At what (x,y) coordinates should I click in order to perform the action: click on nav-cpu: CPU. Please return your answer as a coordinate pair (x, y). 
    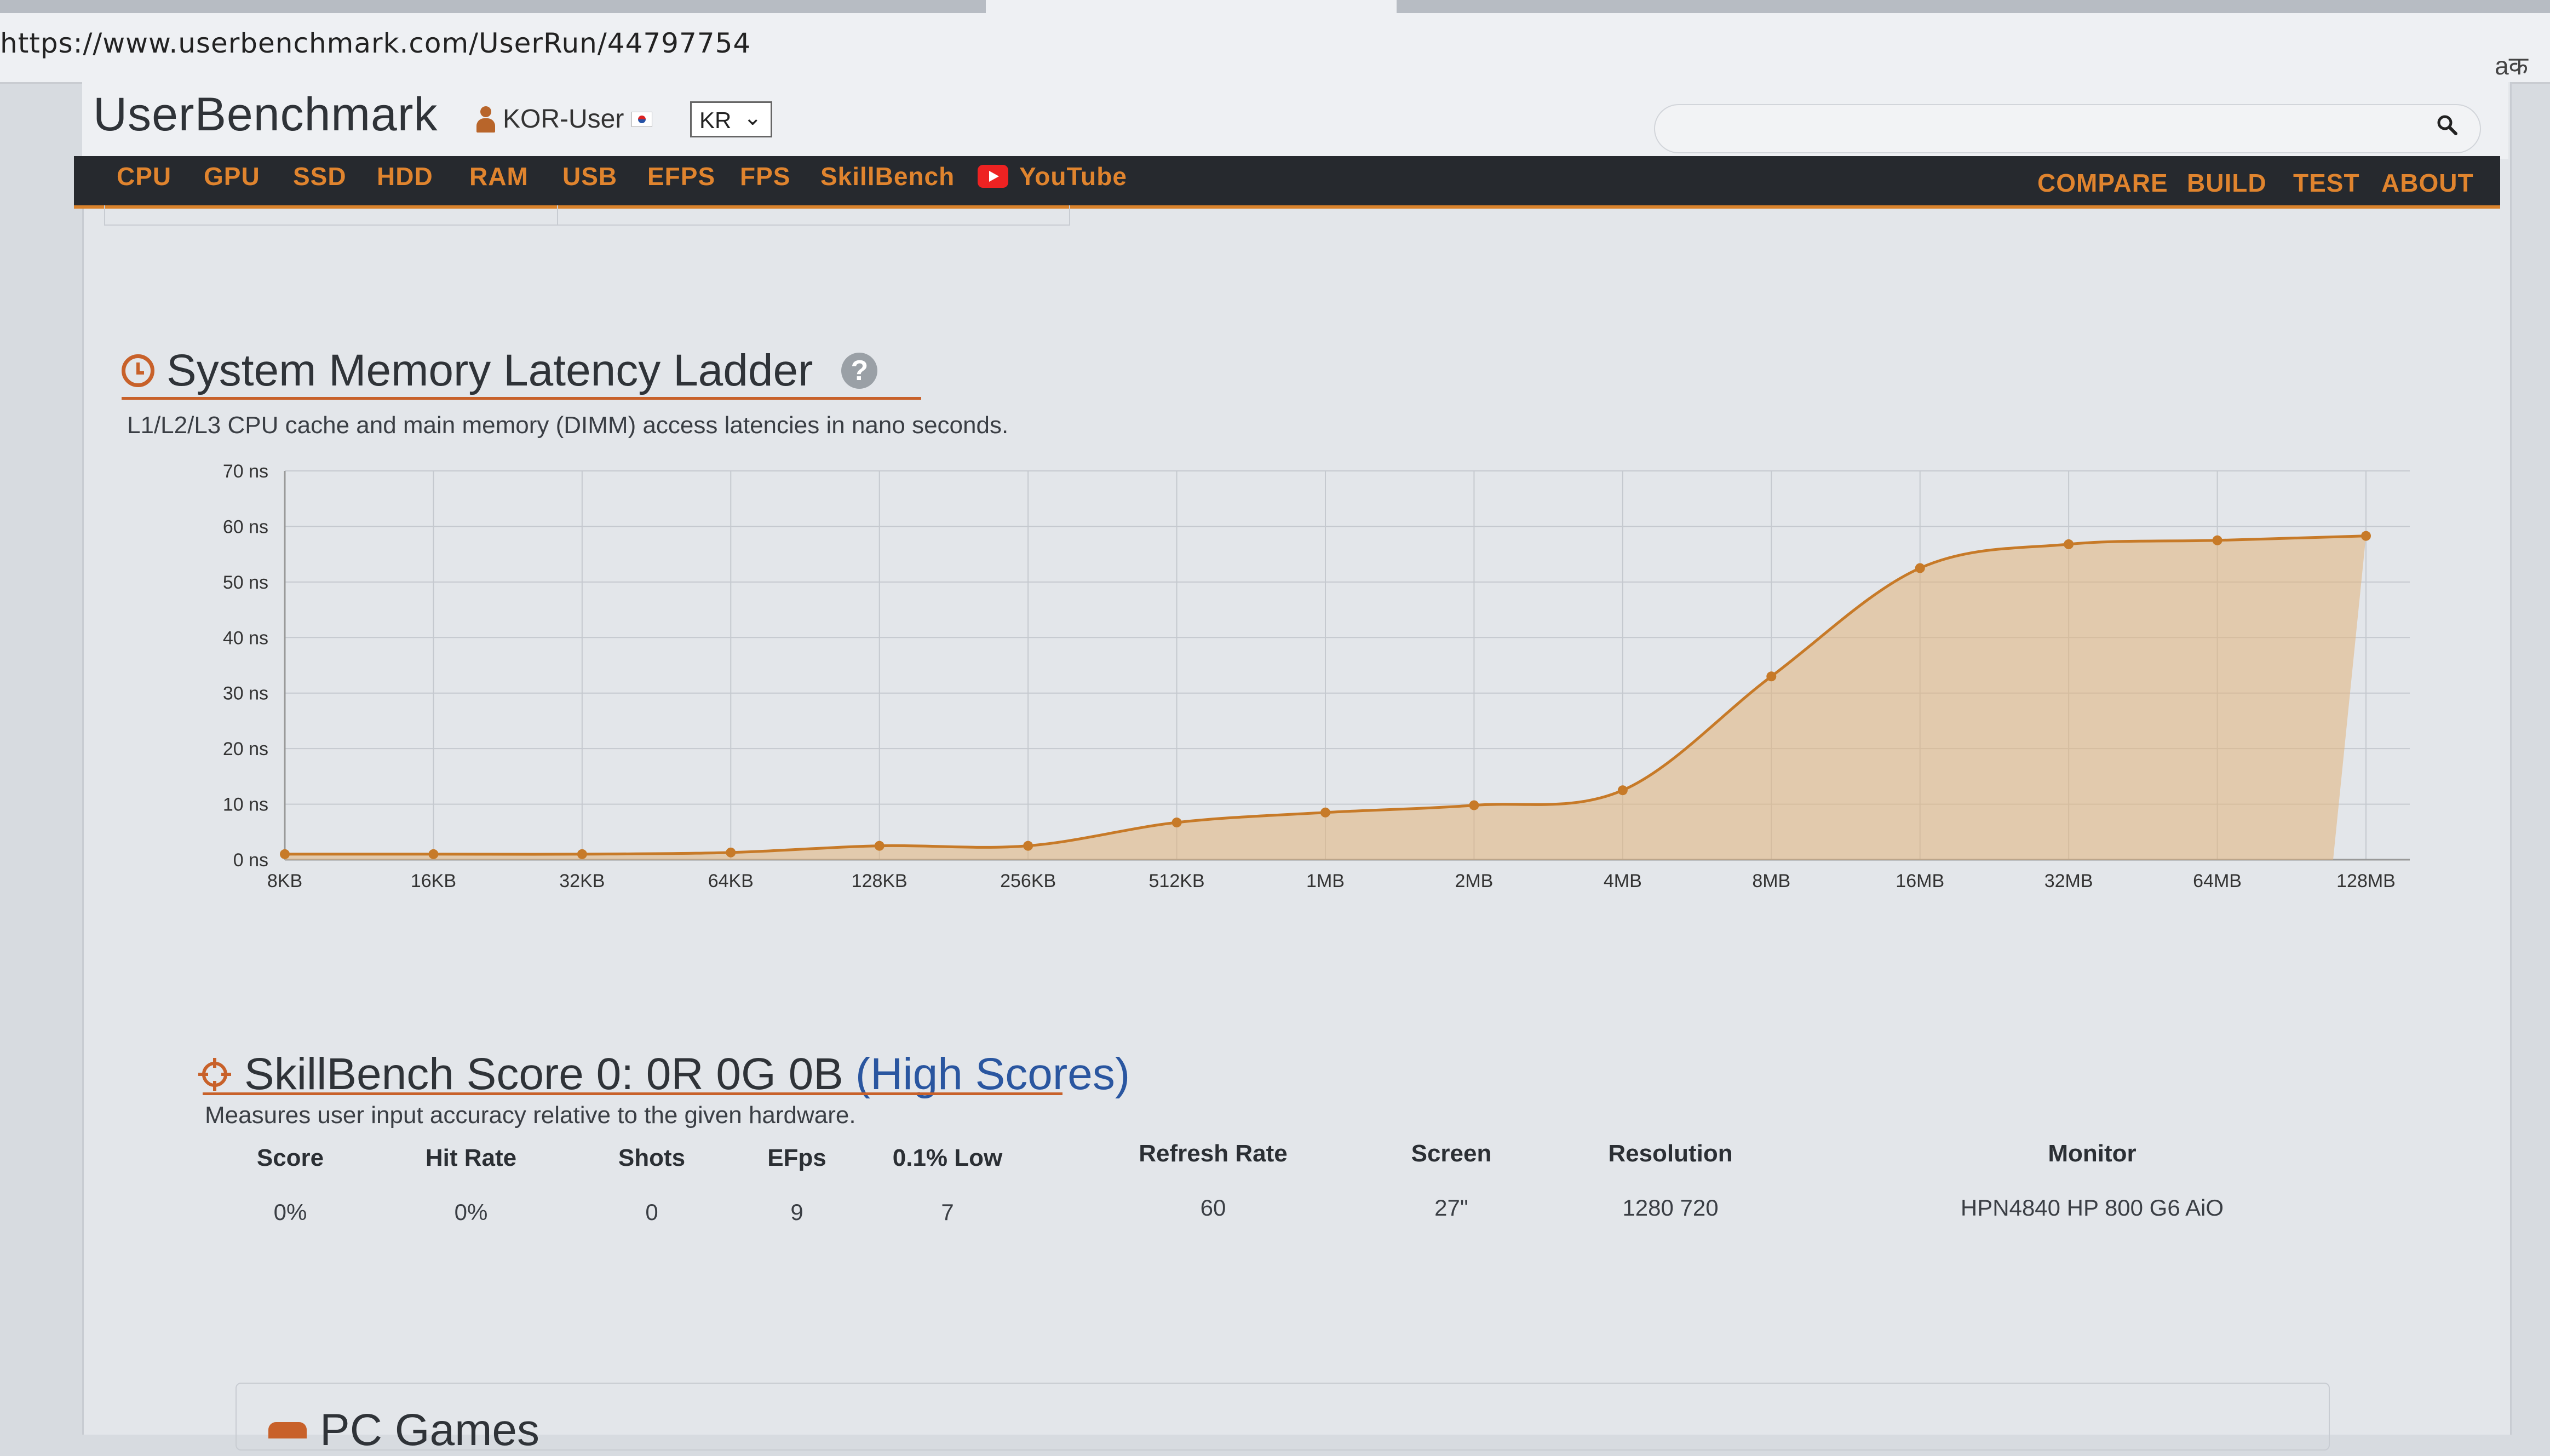
    Looking at the image, I should click on (144, 176).